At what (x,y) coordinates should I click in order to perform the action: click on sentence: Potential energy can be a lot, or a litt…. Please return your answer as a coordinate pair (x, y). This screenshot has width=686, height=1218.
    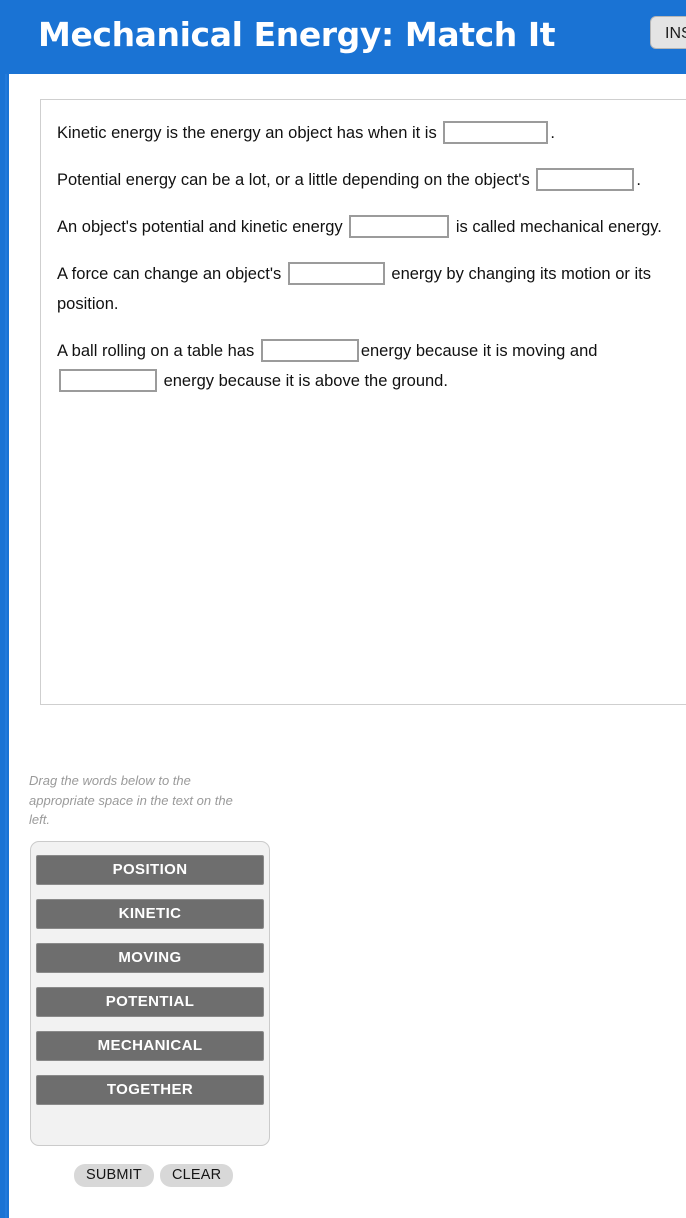
    Looking at the image, I should click on (371, 180).